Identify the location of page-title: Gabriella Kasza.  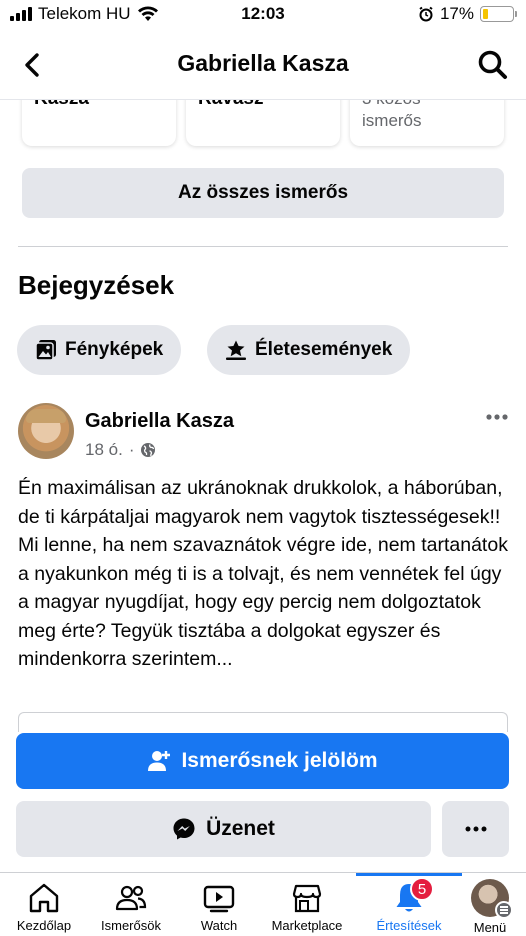
(263, 63).